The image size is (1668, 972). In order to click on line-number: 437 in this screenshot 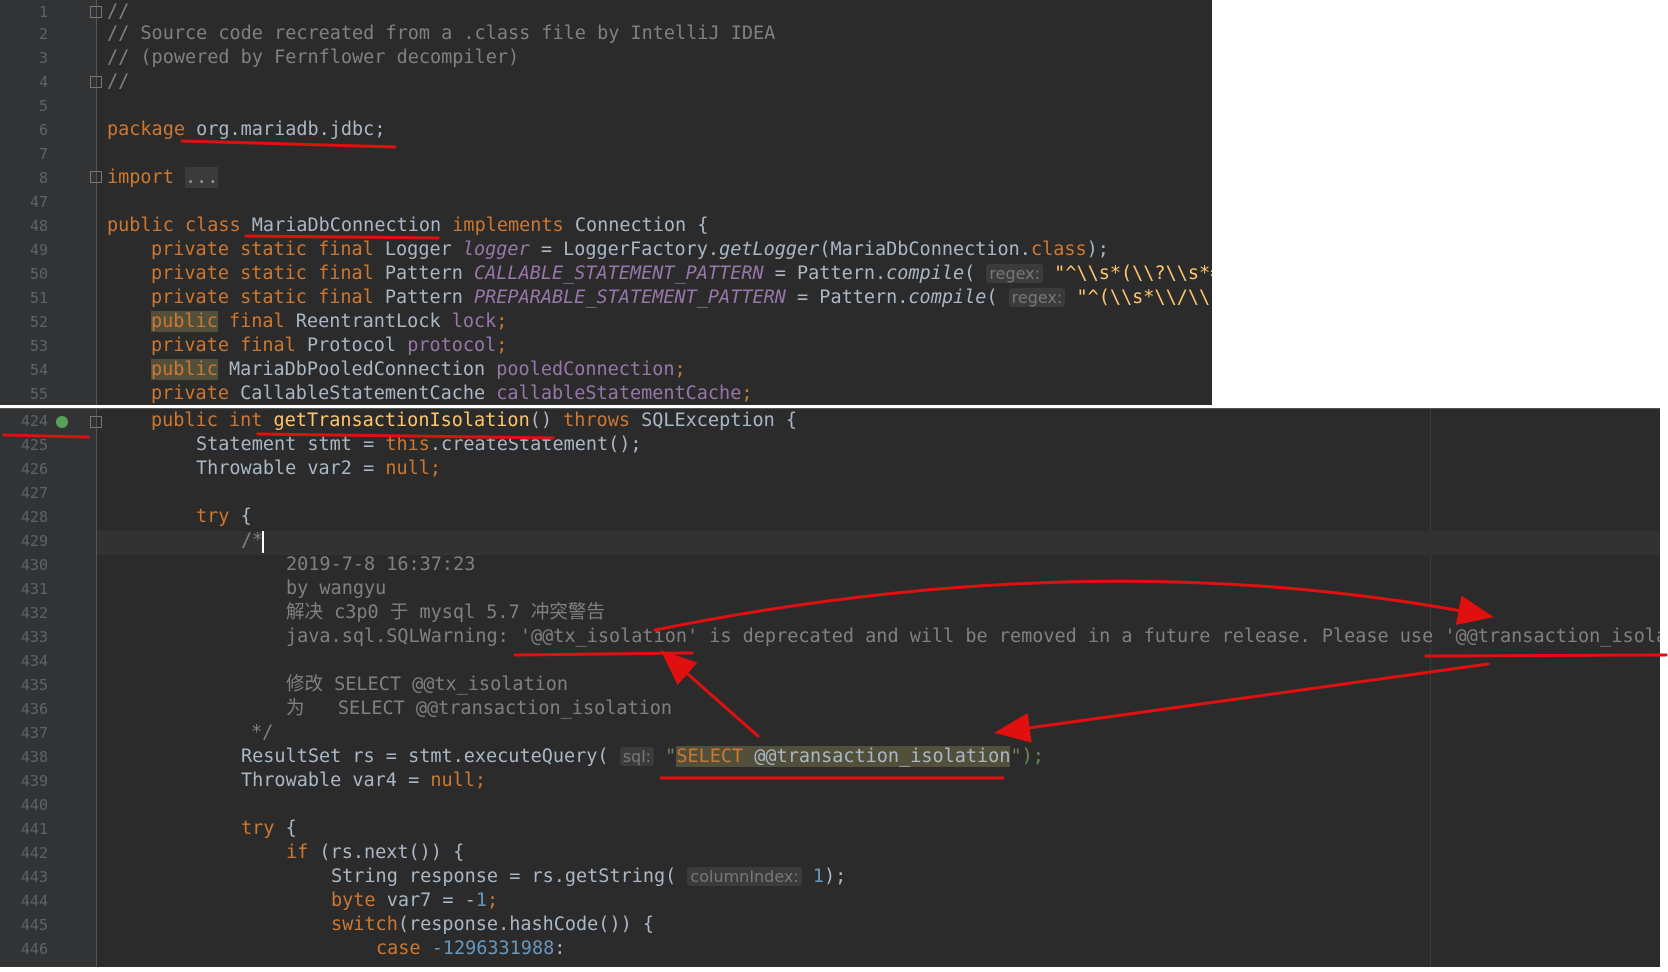, I will do `click(34, 733)`.